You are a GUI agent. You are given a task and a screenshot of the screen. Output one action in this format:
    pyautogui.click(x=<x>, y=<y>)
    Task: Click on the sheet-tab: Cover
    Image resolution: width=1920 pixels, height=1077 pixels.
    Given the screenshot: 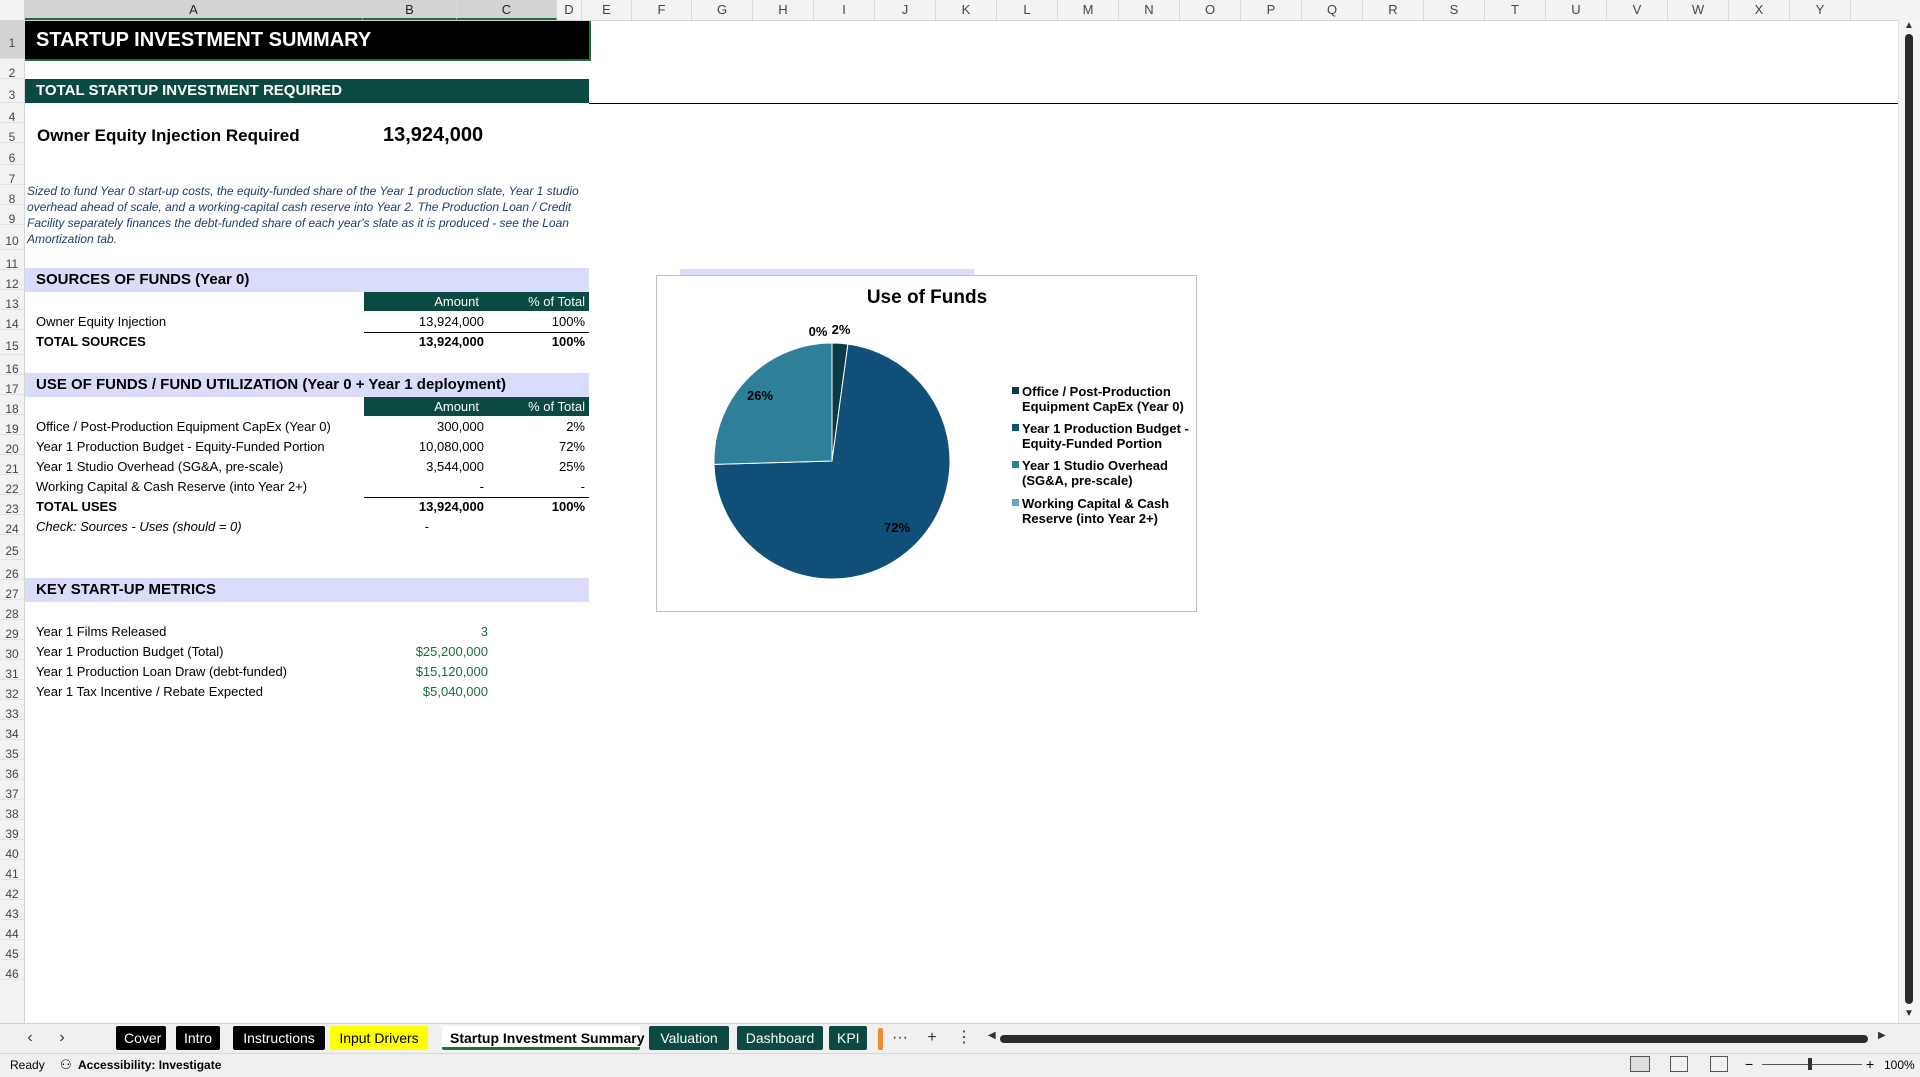 What is the action you would take?
    pyautogui.click(x=141, y=1038)
    